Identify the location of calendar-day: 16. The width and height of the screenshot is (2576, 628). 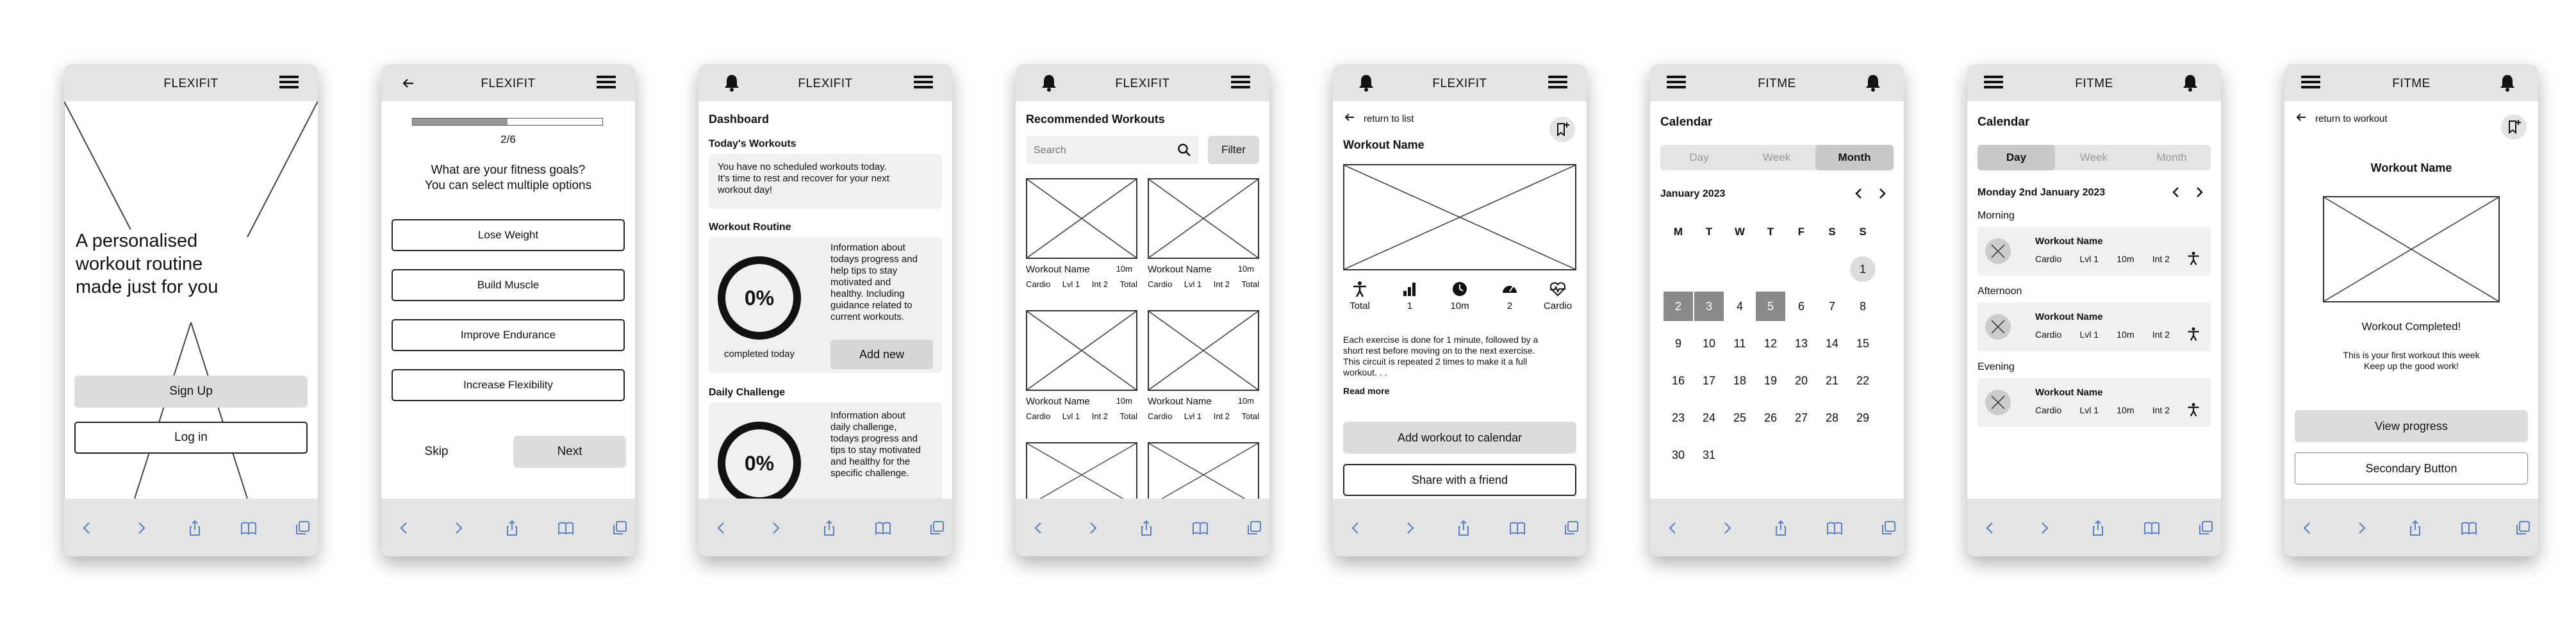
(1678, 381).